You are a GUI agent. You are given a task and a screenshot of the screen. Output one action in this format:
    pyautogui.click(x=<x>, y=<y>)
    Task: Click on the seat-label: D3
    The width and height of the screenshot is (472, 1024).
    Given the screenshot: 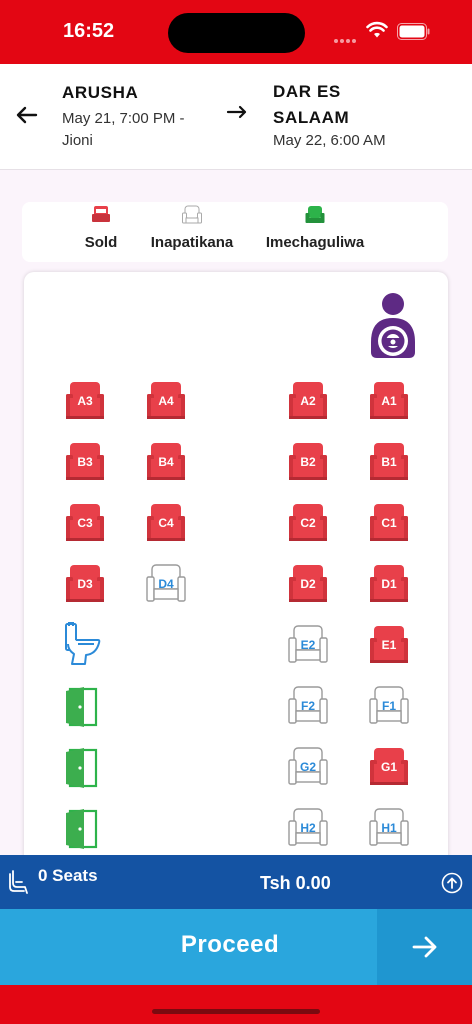 What is the action you would take?
    pyautogui.click(x=85, y=584)
    